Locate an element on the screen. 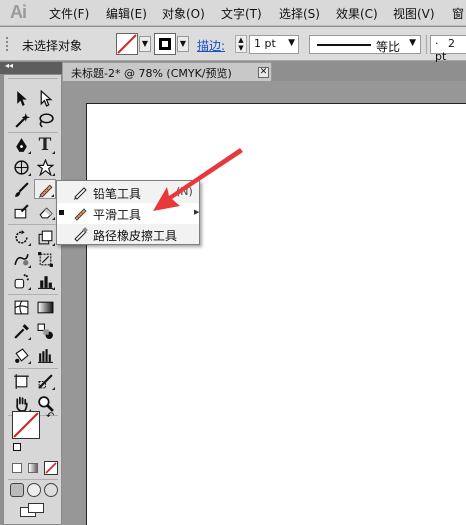  artboard-tool-icon is located at coordinates (21, 381).